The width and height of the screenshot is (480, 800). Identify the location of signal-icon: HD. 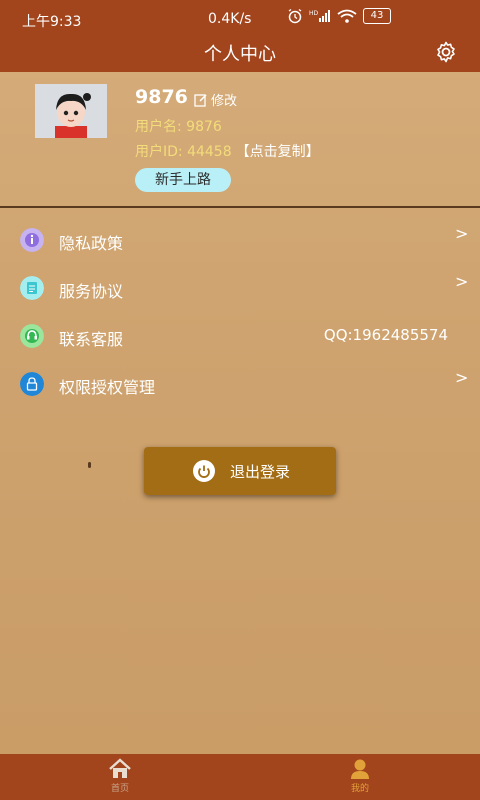
(319, 16).